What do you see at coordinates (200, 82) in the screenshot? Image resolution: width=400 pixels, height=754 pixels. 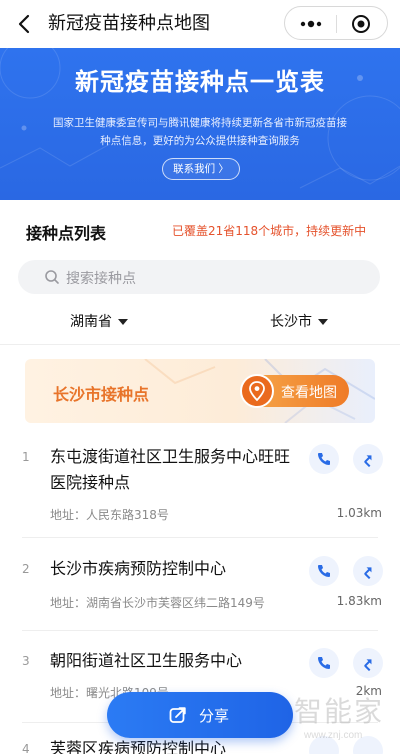 I see `banner-title: 新冠疫苗接种点一览表` at bounding box center [200, 82].